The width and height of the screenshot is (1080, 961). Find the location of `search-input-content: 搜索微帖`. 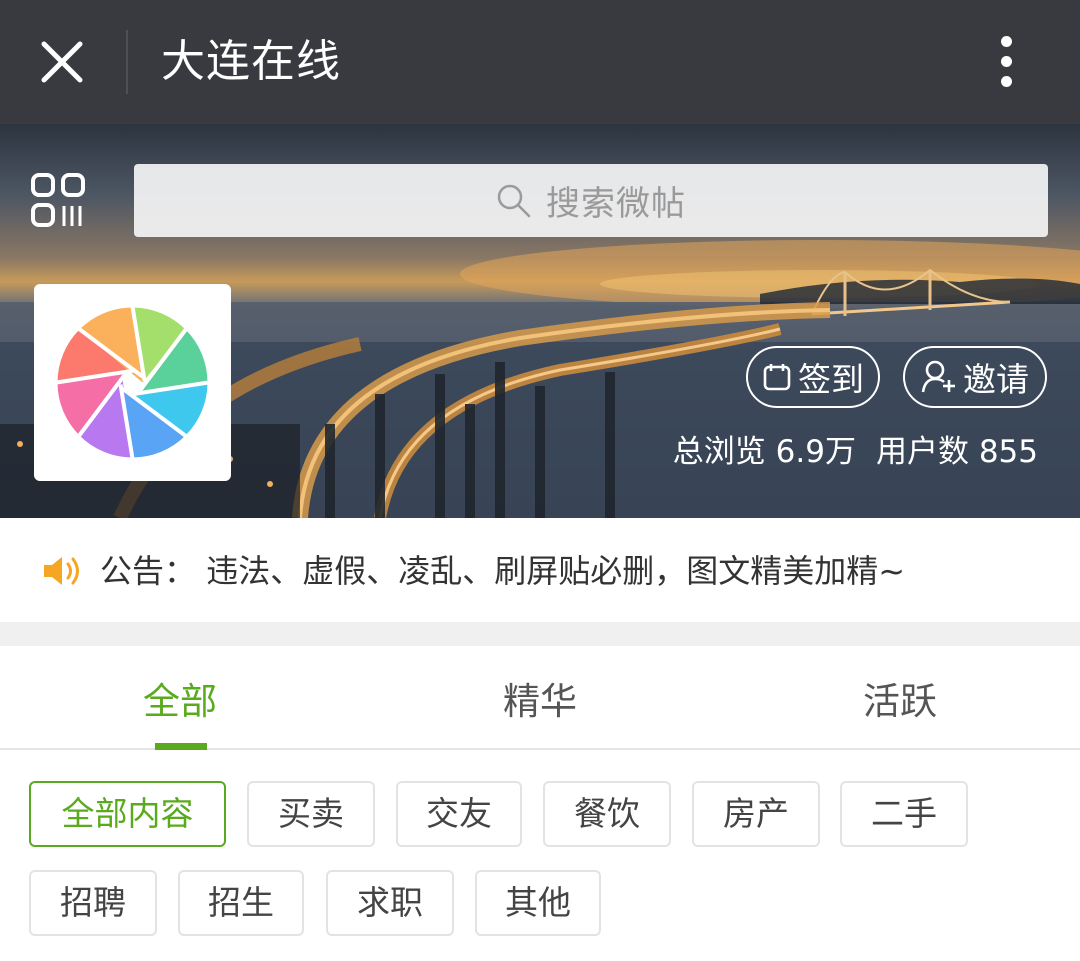

search-input-content: 搜索微帖 is located at coordinates (591, 200).